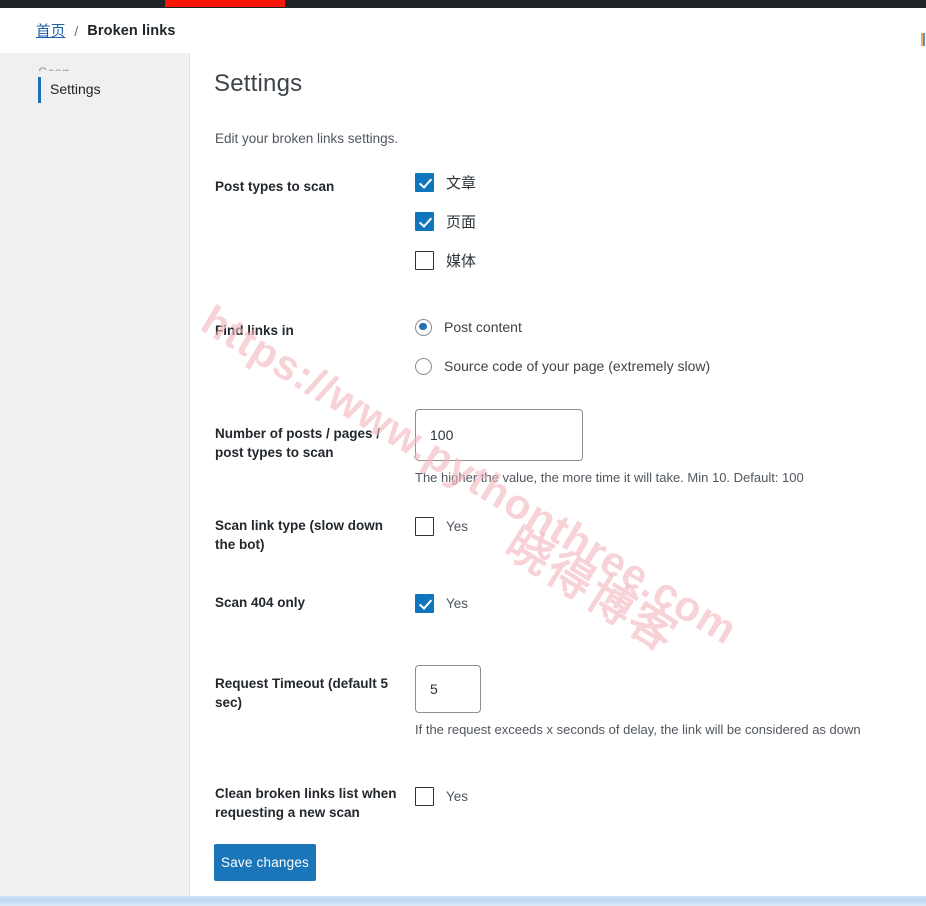 The height and width of the screenshot is (906, 926). What do you see at coordinates (307, 138) in the screenshot?
I see `page-description: Edit your broken links settings.` at bounding box center [307, 138].